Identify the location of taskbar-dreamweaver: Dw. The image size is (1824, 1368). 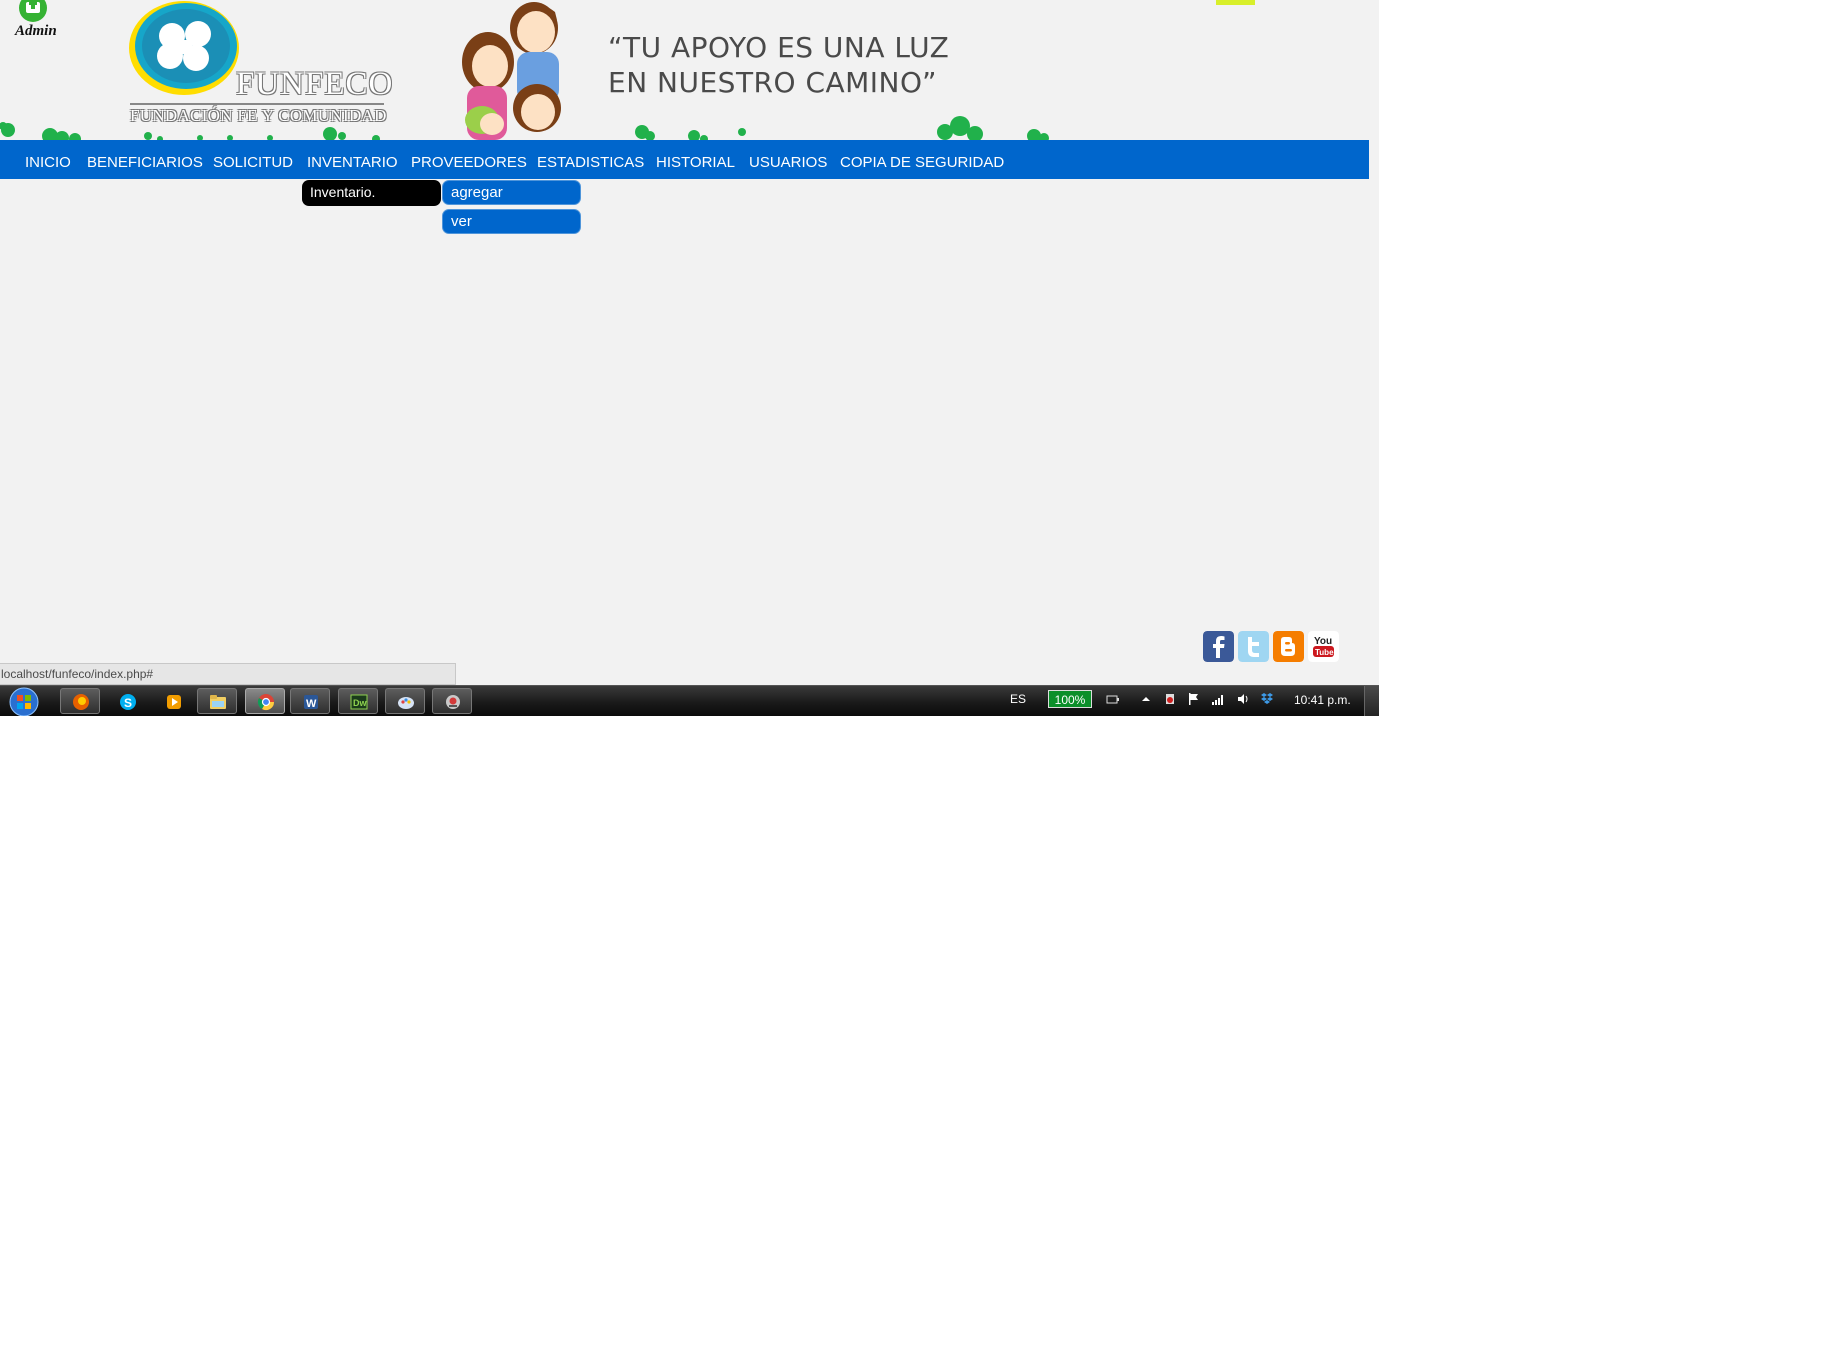
(358, 701).